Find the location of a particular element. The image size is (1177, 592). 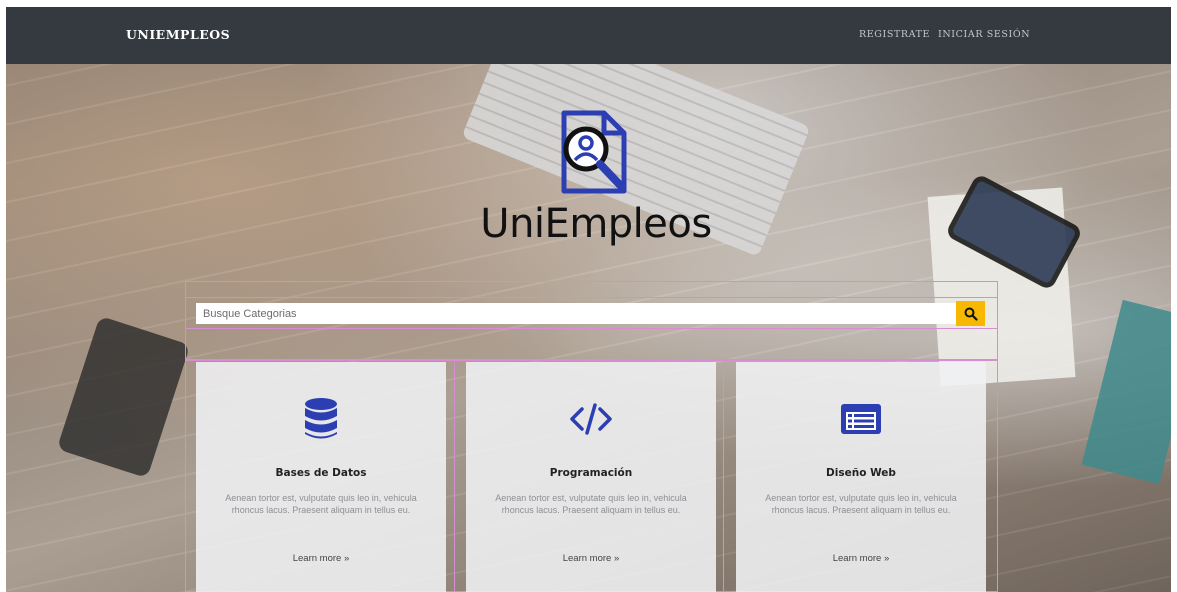

search-input is located at coordinates (576, 313).